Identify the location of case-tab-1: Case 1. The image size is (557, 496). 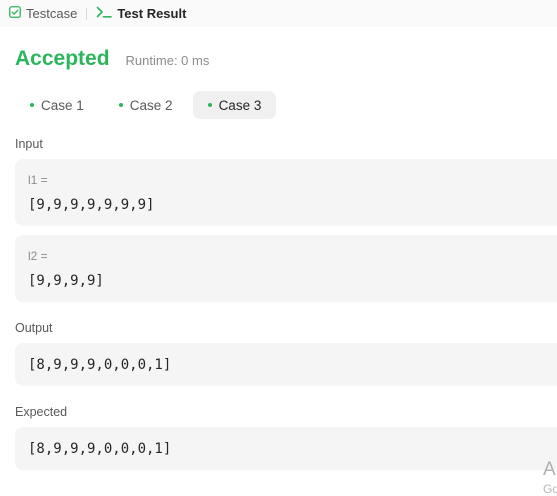
(57, 105).